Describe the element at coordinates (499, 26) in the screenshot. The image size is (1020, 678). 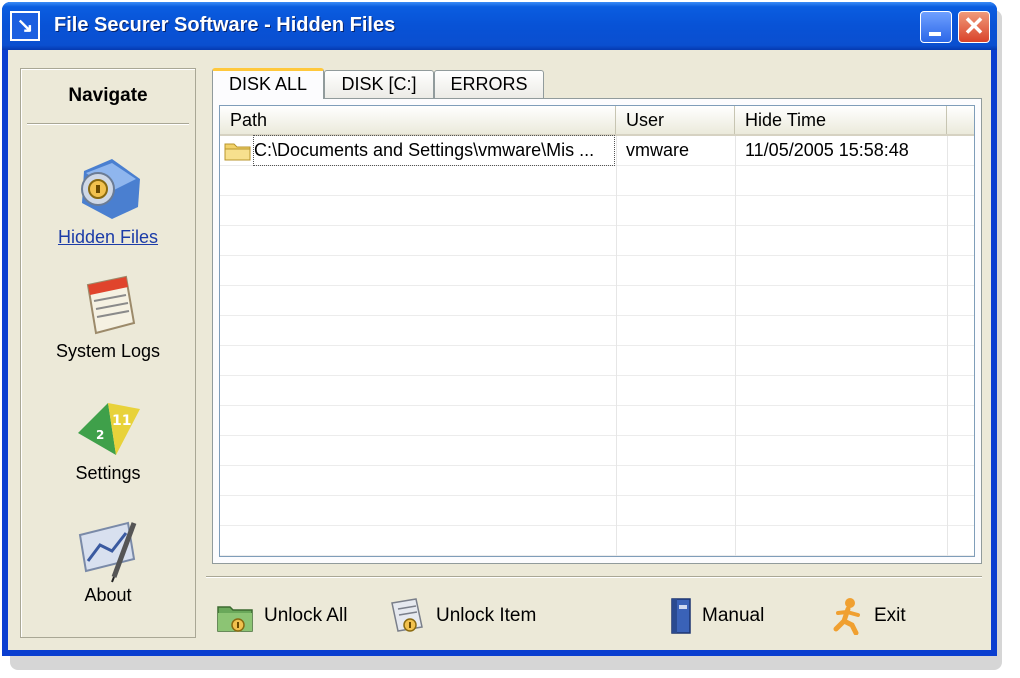
I see `title-bar: ↘ File Securer Software - Hidden Files ✕` at that location.